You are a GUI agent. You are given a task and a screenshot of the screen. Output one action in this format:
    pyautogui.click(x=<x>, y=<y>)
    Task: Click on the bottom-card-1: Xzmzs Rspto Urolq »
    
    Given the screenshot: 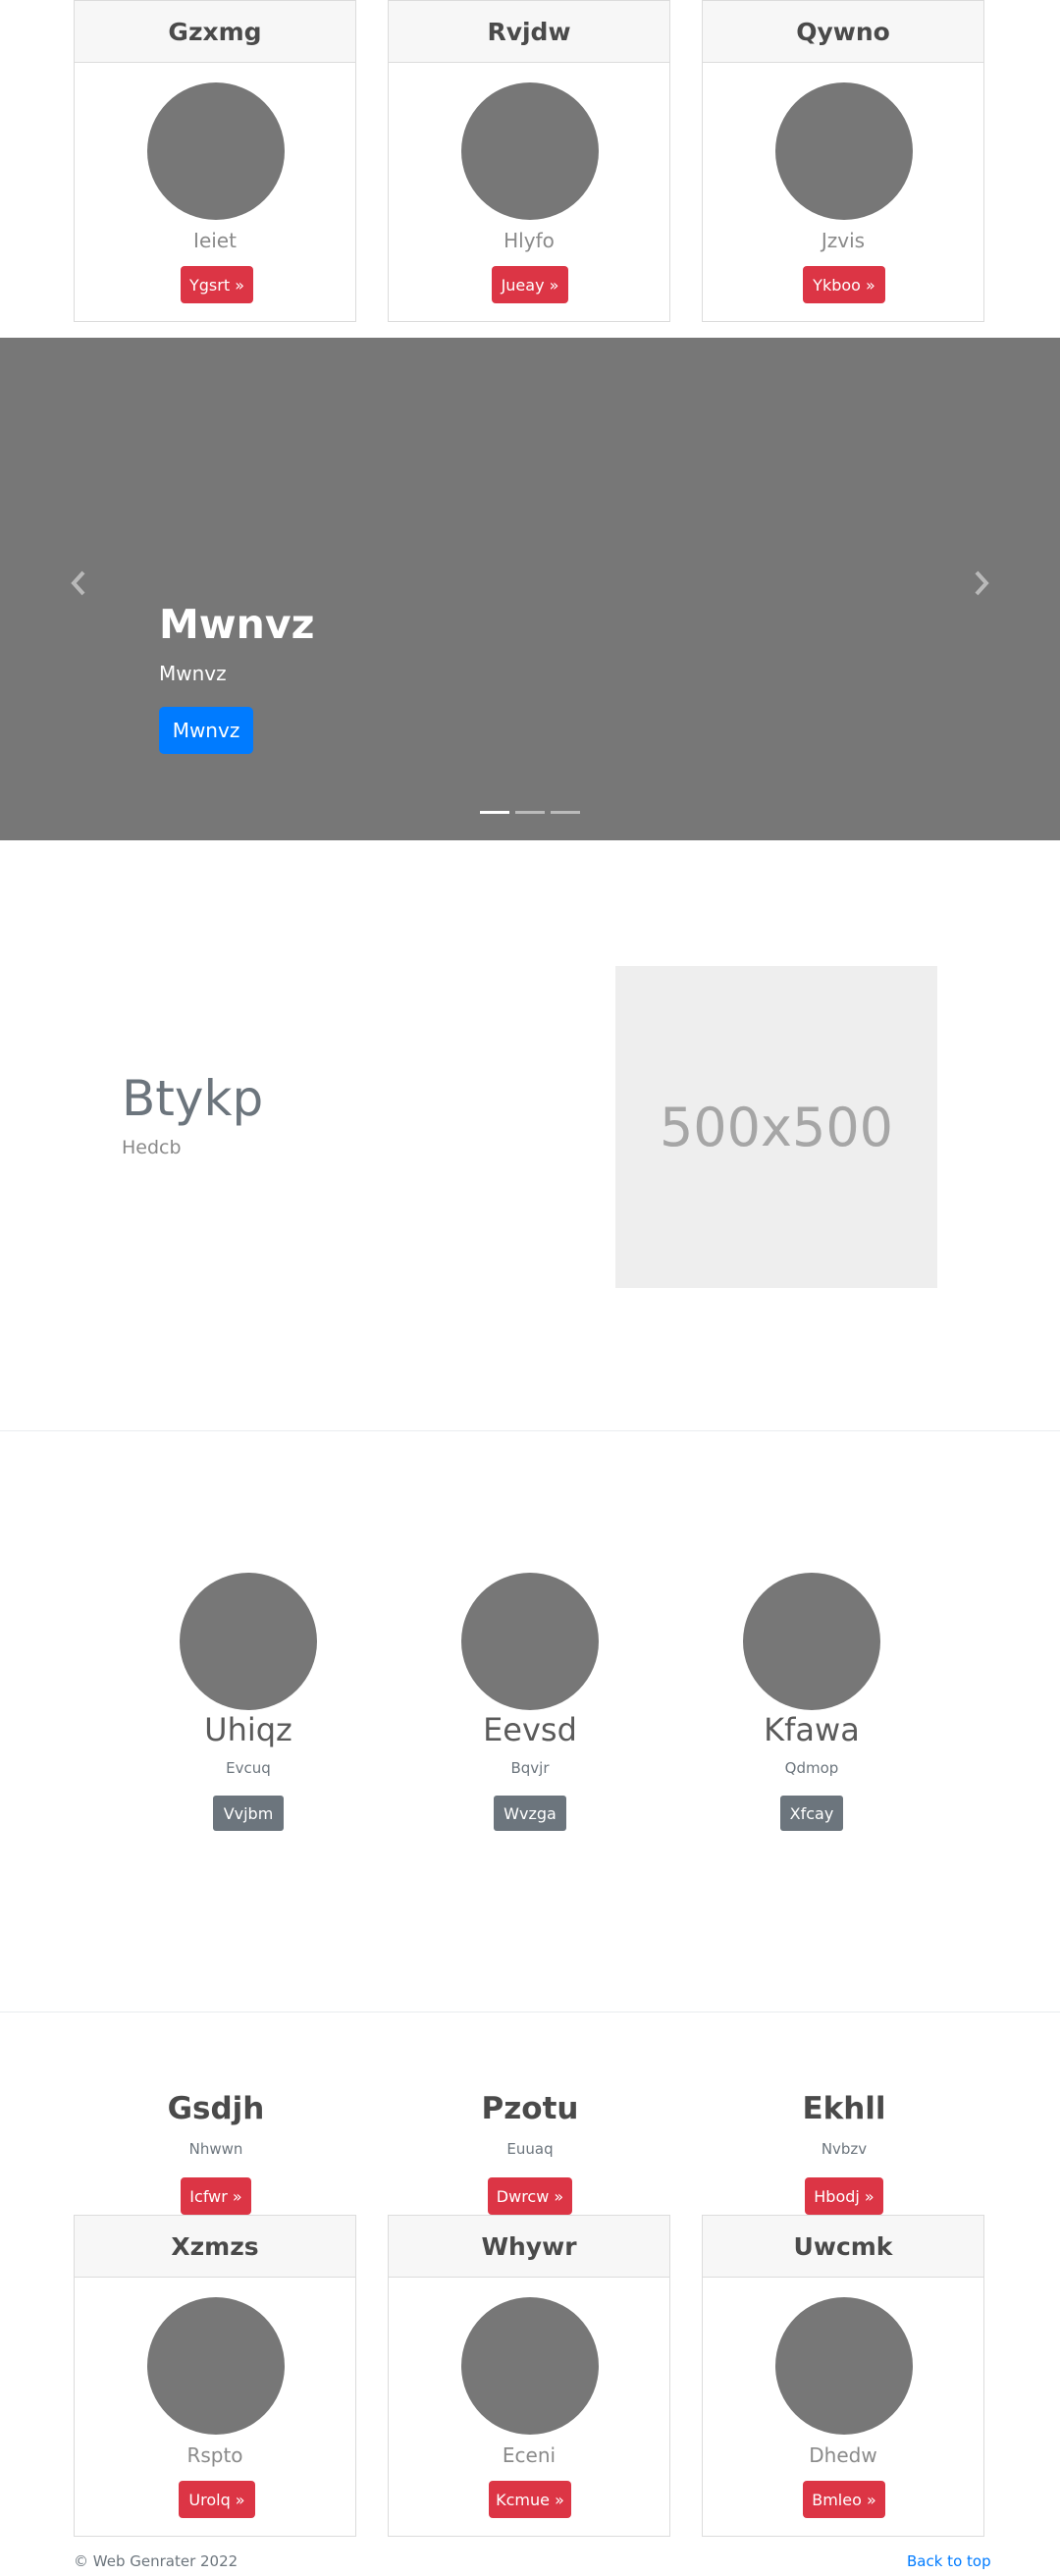 What is the action you would take?
    pyautogui.click(x=215, y=2376)
    